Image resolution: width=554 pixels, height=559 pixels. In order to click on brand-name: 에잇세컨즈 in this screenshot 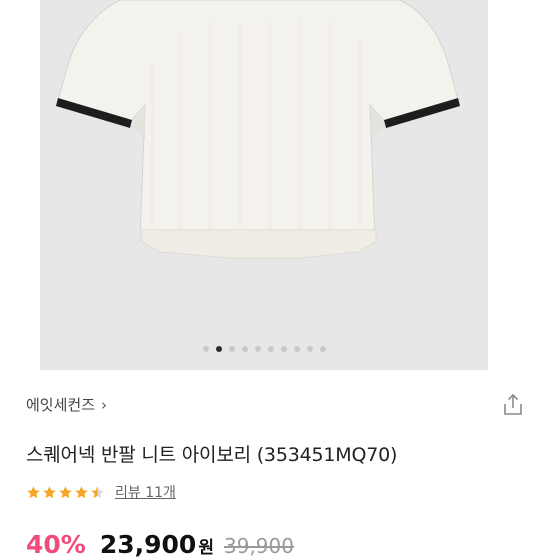, I will do `click(61, 405)`.